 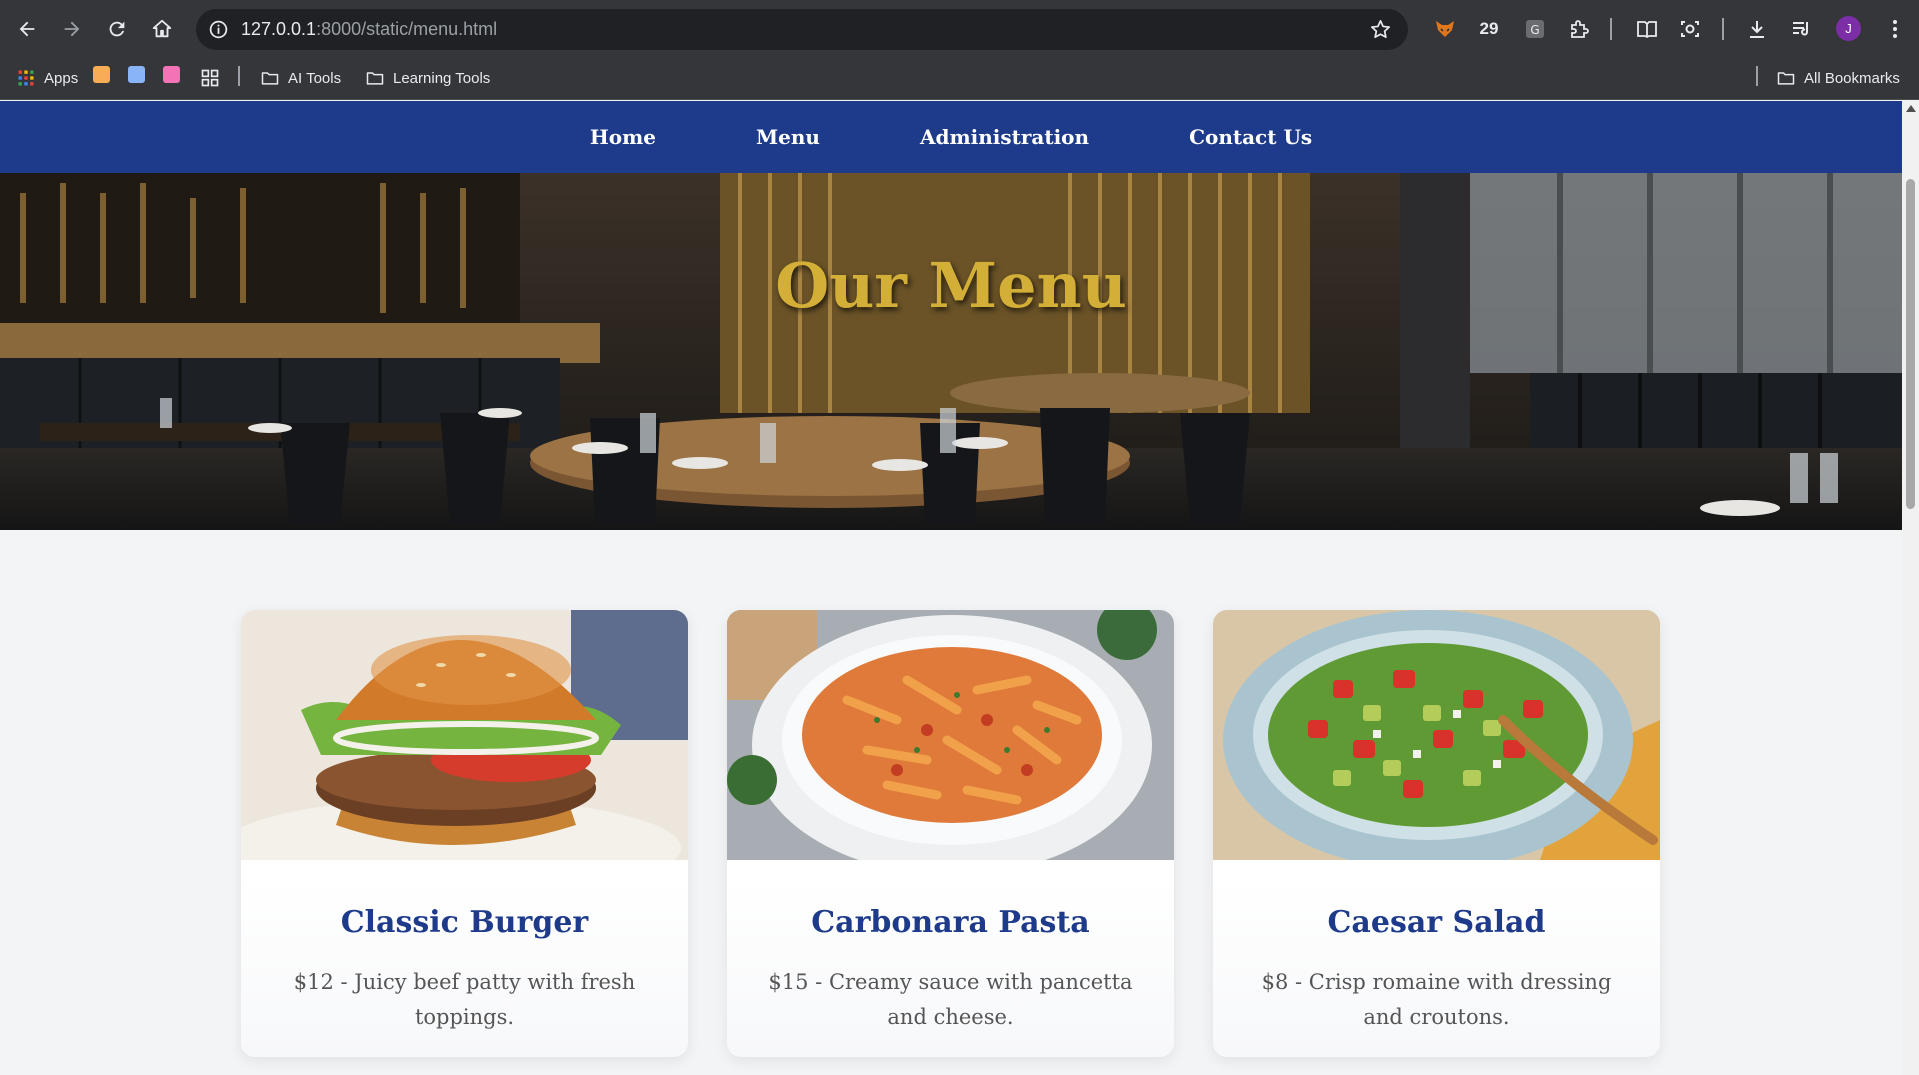 I want to click on back-icon, so click(x=27, y=29).